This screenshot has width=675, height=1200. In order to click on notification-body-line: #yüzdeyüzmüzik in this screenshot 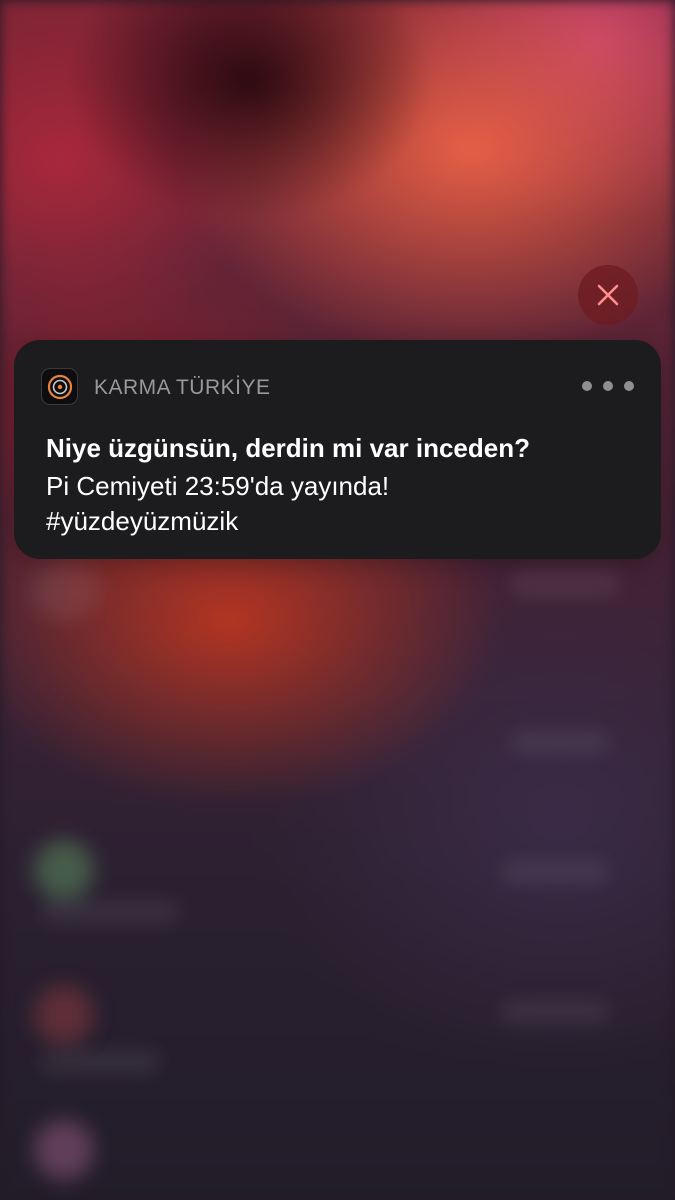, I will do `click(142, 521)`.